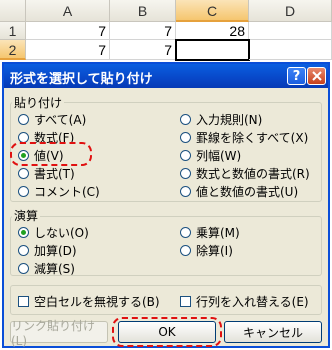 The width and height of the screenshot is (332, 350). I want to click on operation-option-subtract: 減算(S), so click(46, 268).